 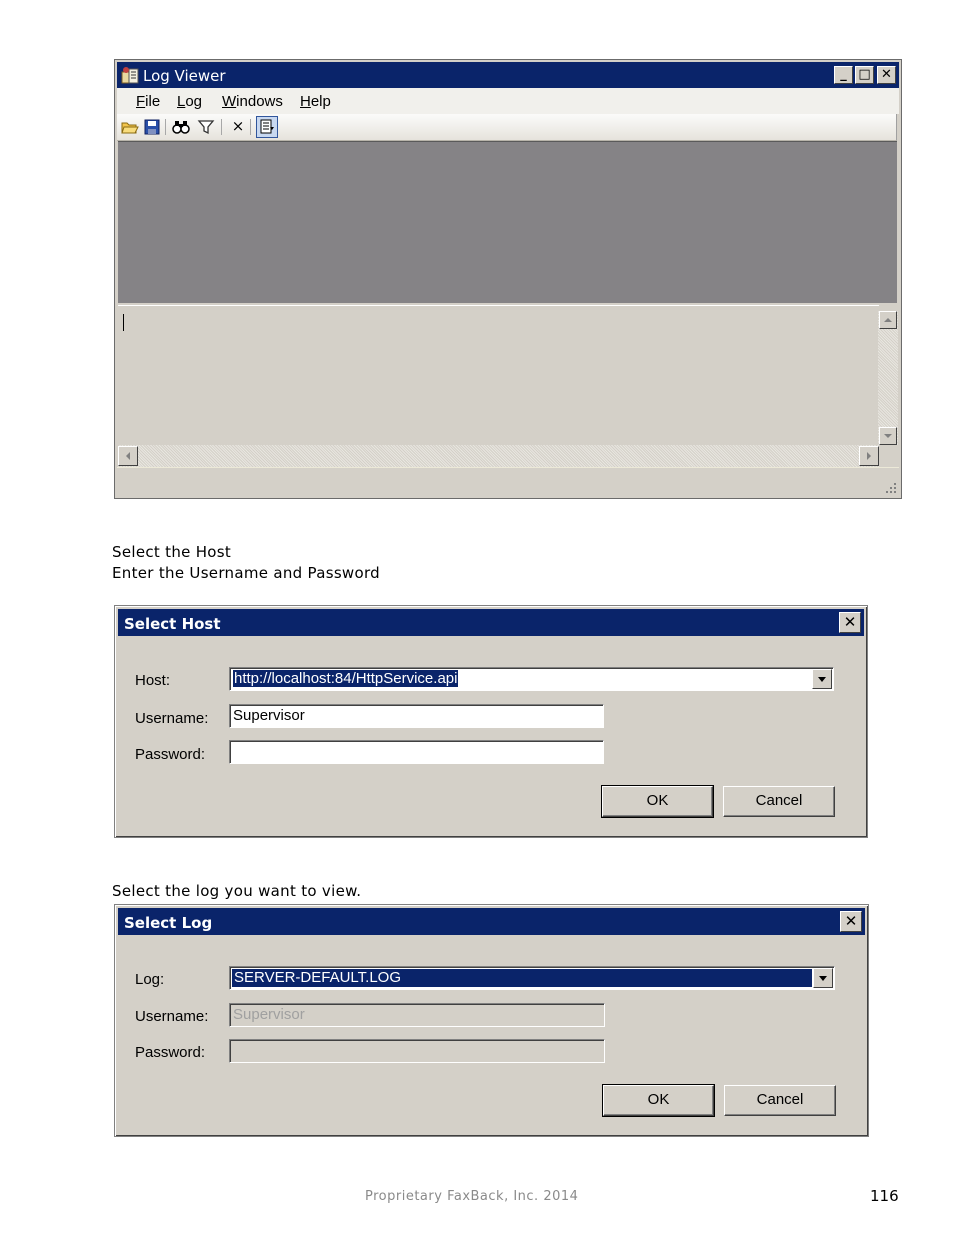 What do you see at coordinates (531, 679) in the screenshot?
I see `host-combobox: http://localhost:84/HttpService.api` at bounding box center [531, 679].